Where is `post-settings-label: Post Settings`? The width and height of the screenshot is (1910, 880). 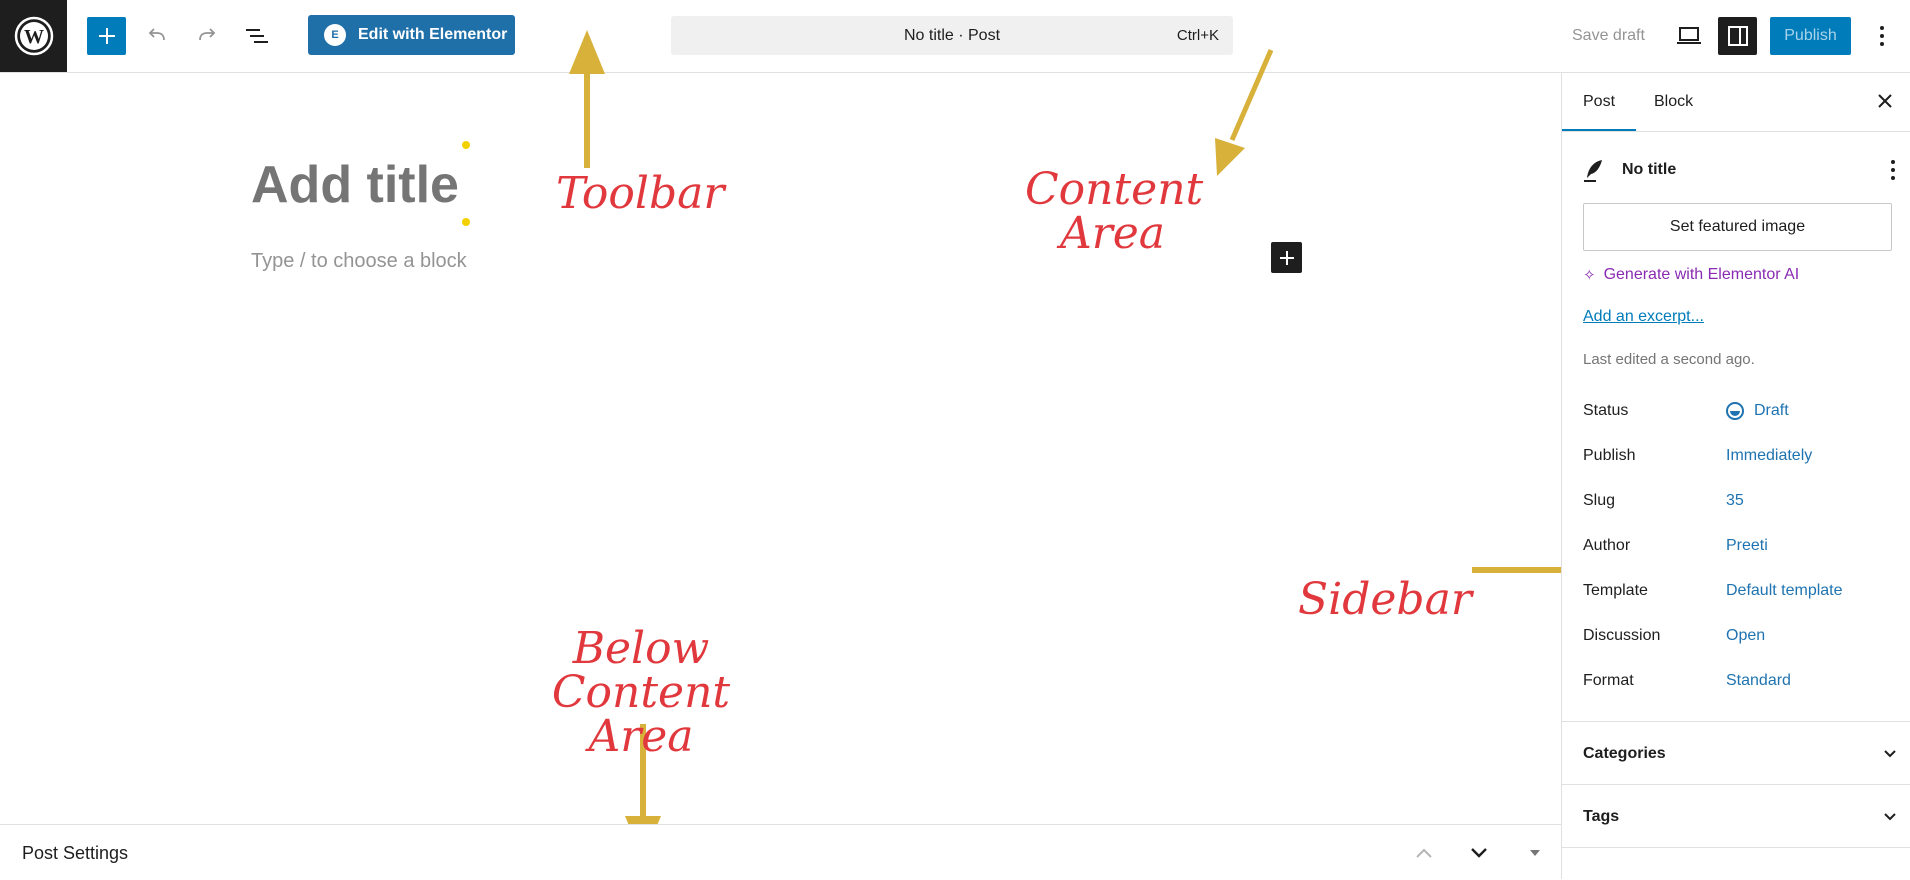 post-settings-label: Post Settings is located at coordinates (75, 853).